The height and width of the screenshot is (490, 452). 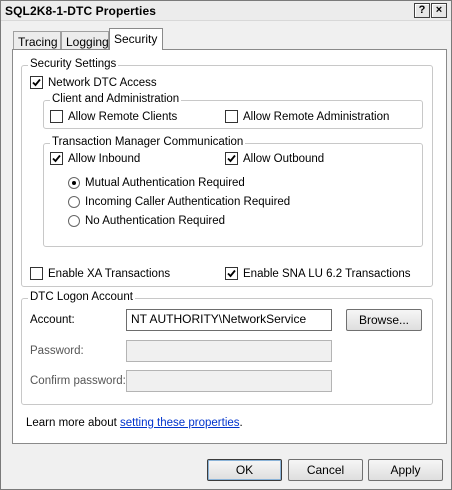 What do you see at coordinates (78, 381) in the screenshot?
I see `confirm-password-label: Confirm password:` at bounding box center [78, 381].